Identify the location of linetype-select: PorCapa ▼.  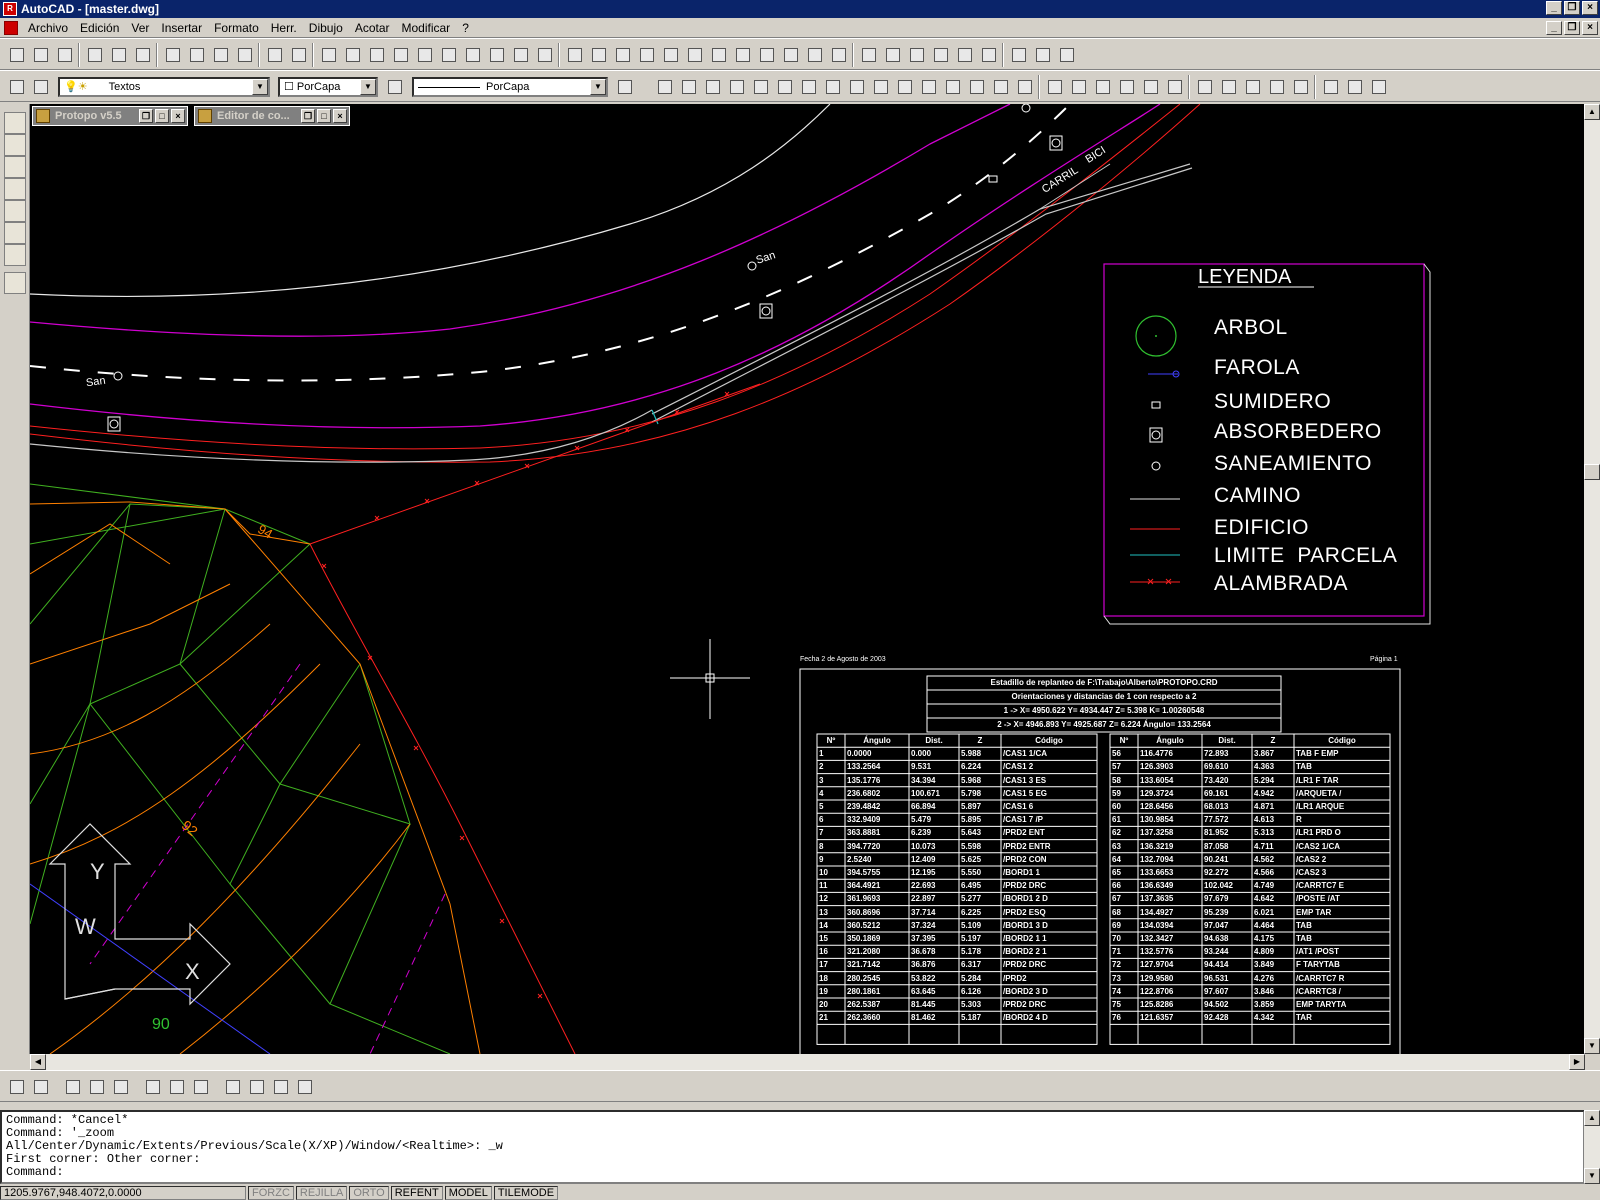
(510, 87).